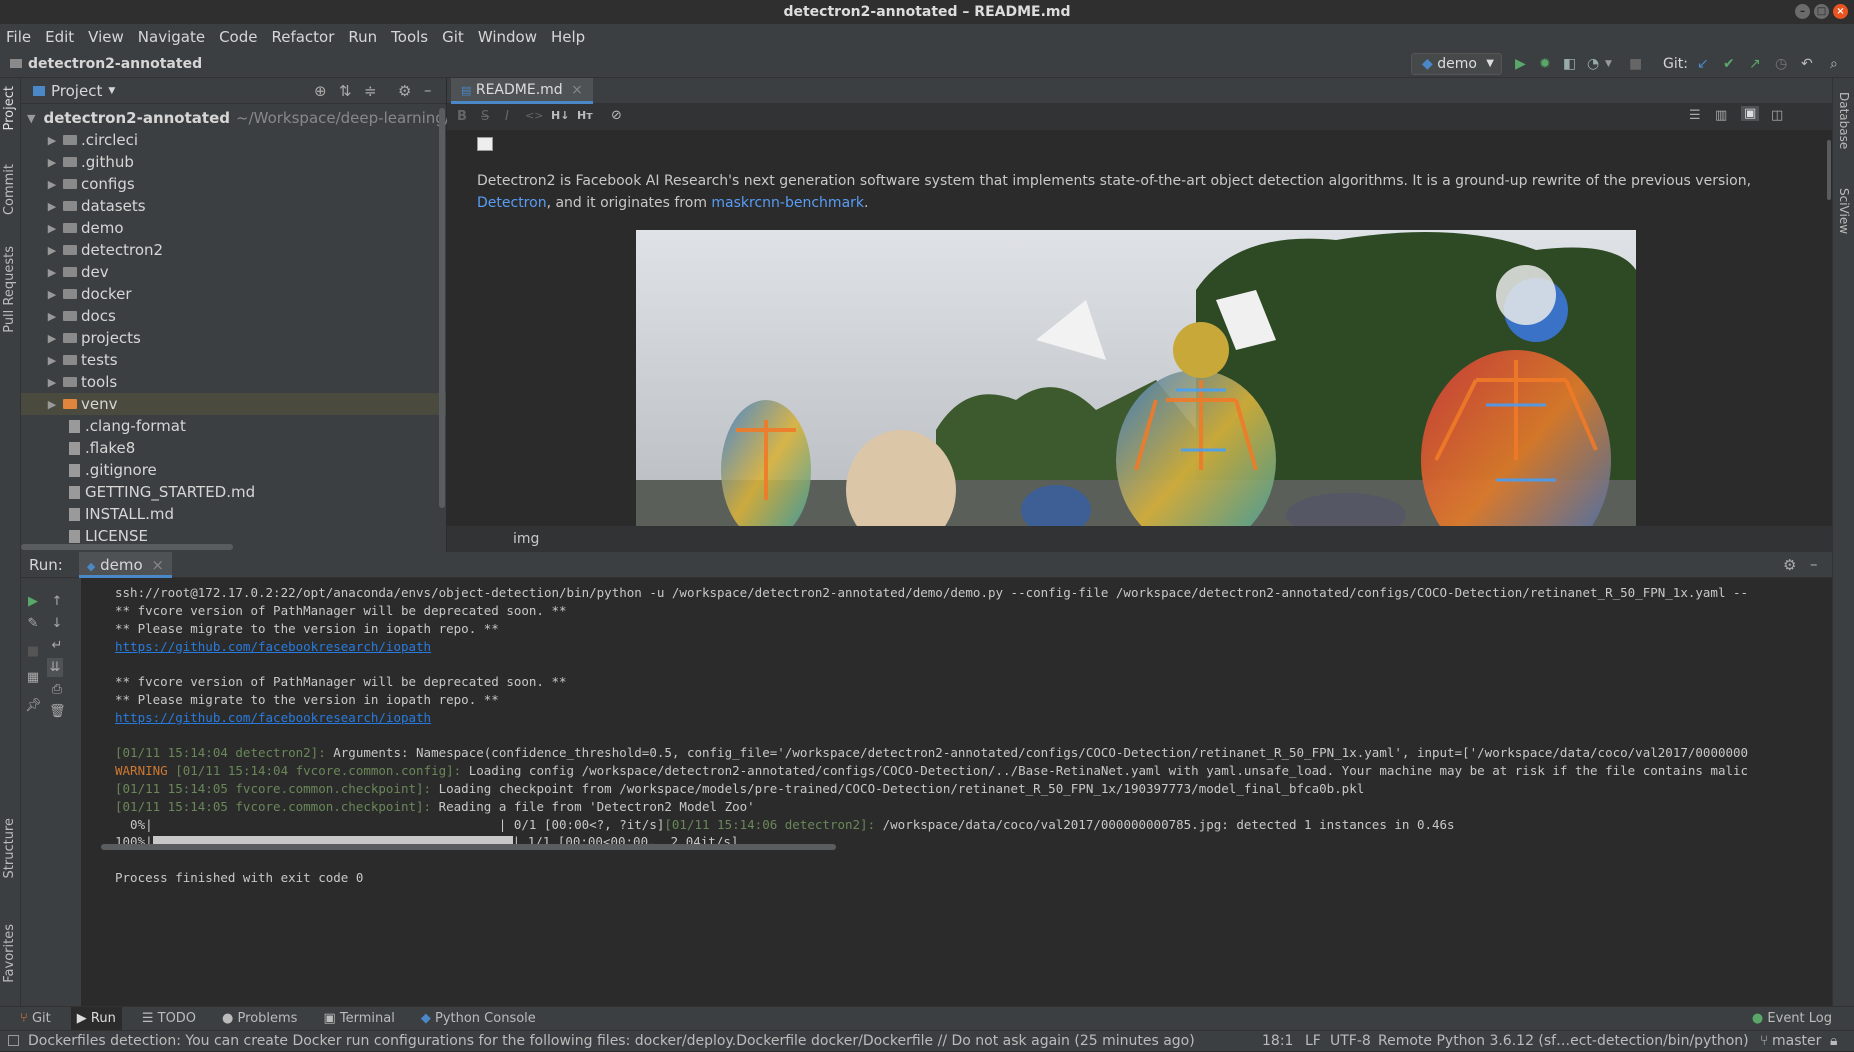 Image resolution: width=1854 pixels, height=1052 pixels. I want to click on menu-git: Git, so click(453, 37).